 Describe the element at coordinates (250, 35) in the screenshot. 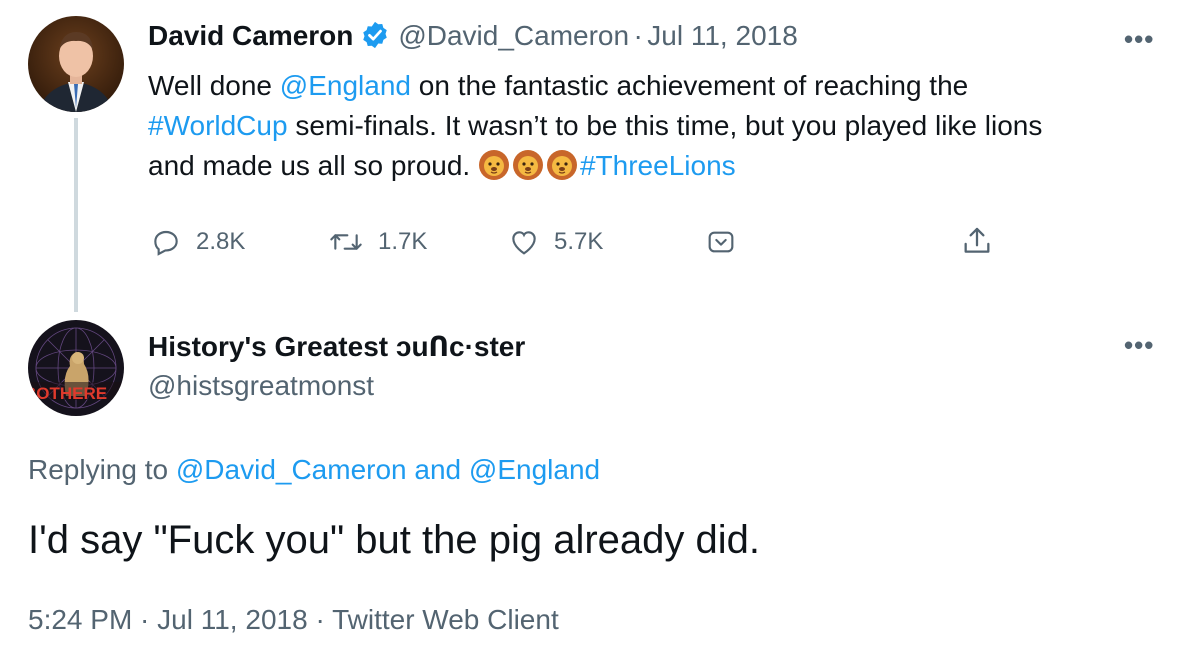

I see `author-name: David Cameron` at that location.